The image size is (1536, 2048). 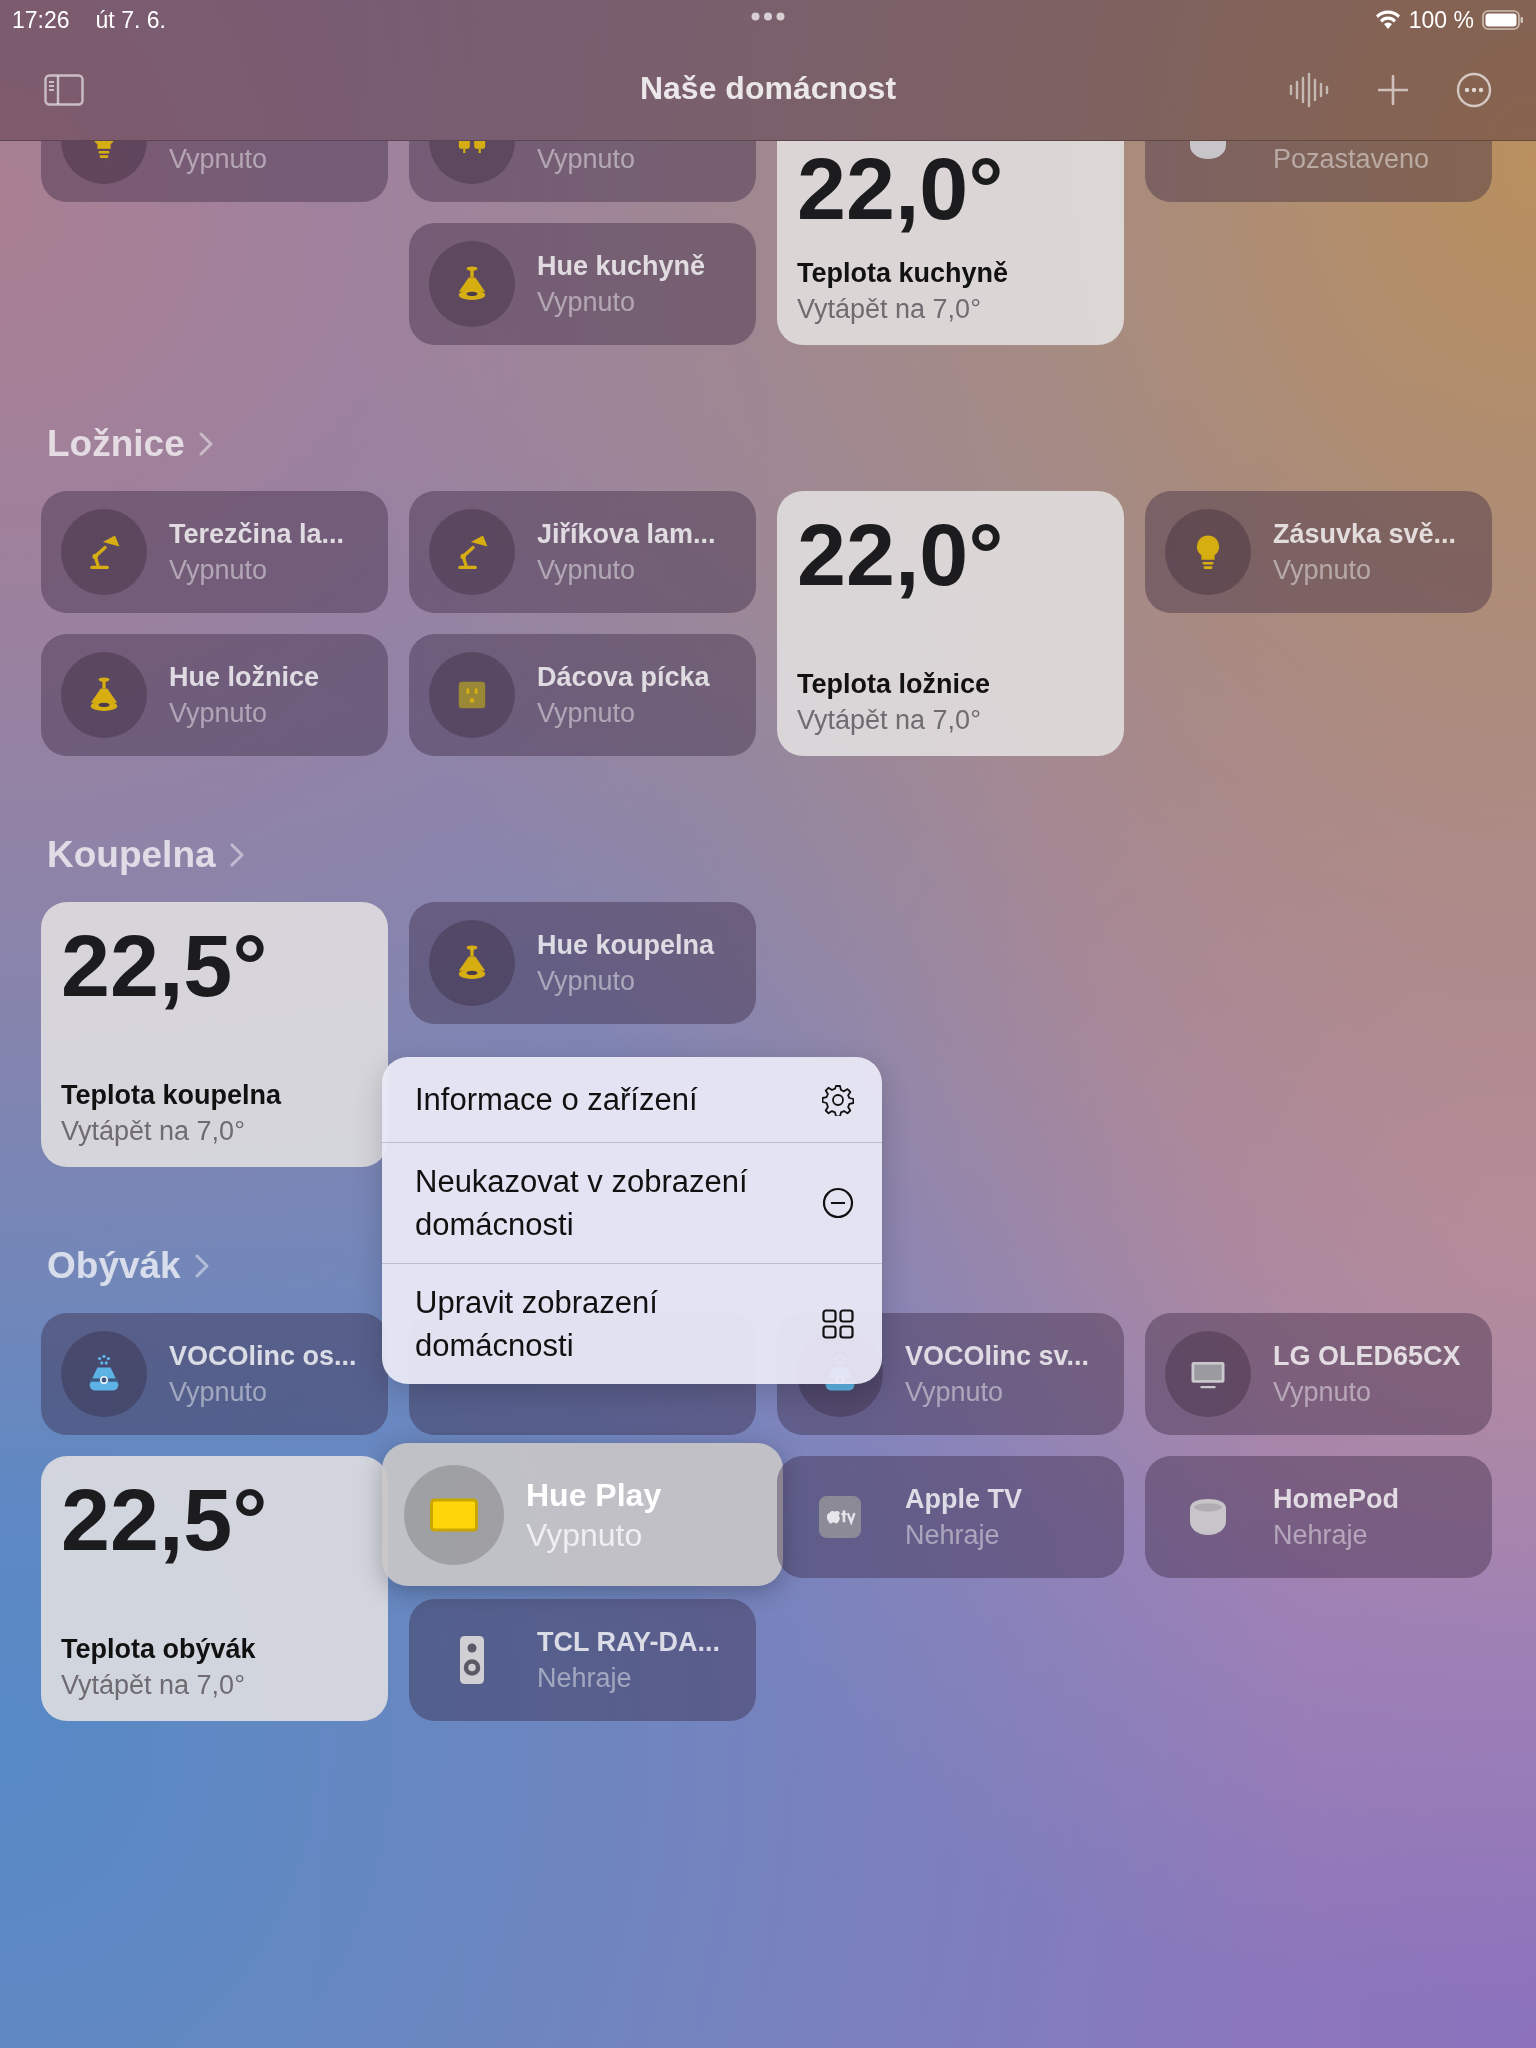 What do you see at coordinates (131, 855) in the screenshot?
I see `section-title: Koupelna` at bounding box center [131, 855].